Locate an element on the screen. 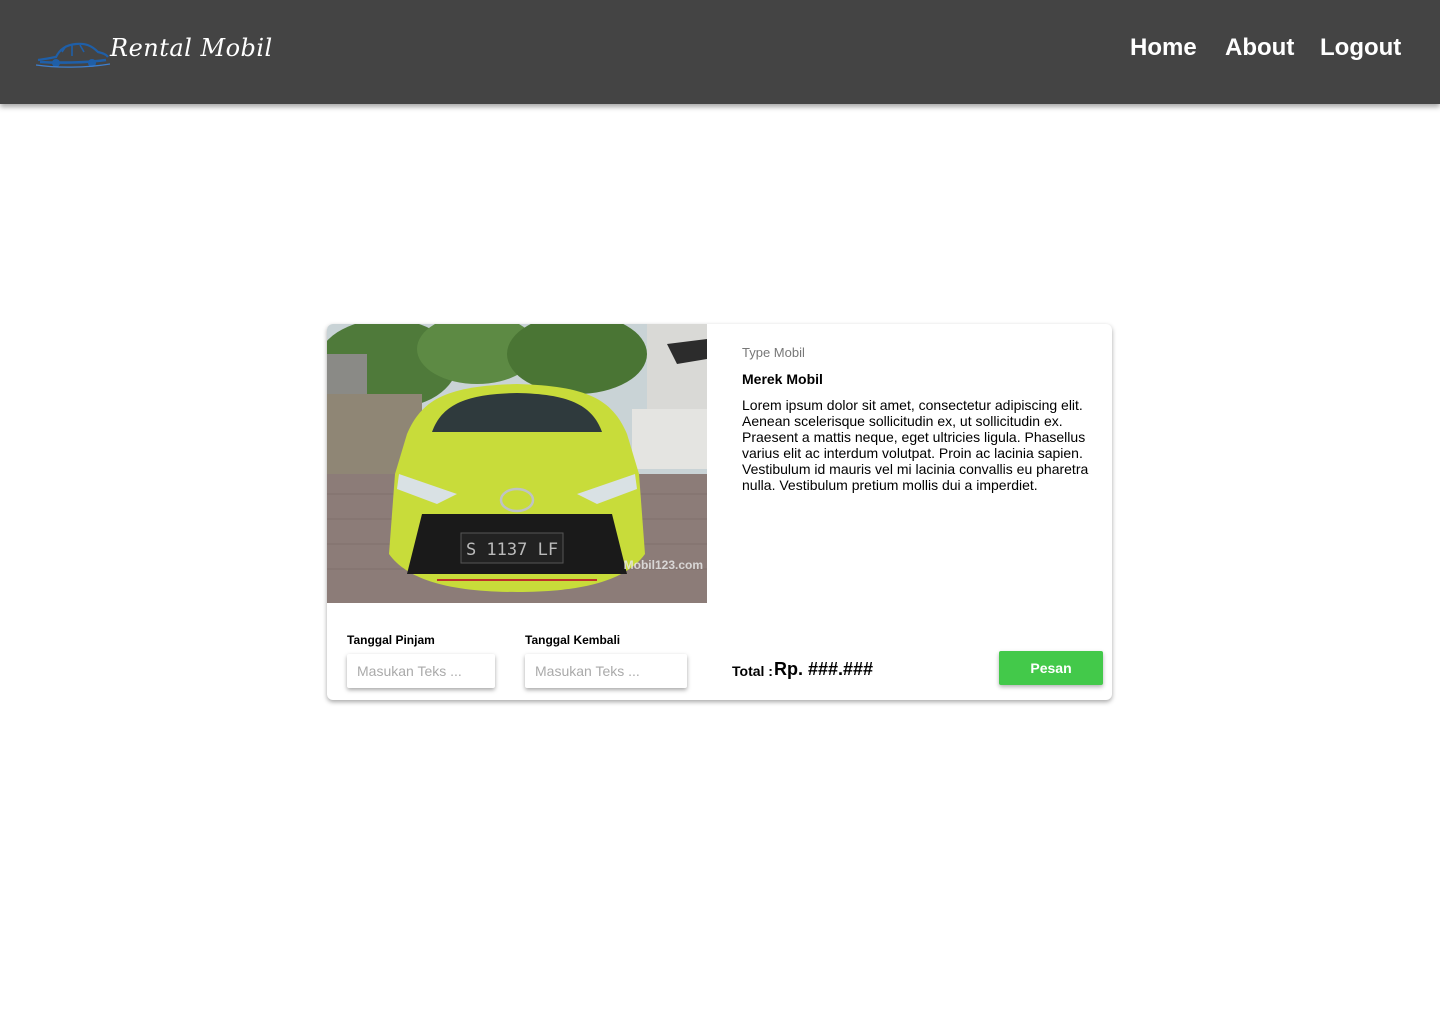  photo-watermark: Mobil123.com is located at coordinates (663, 565).